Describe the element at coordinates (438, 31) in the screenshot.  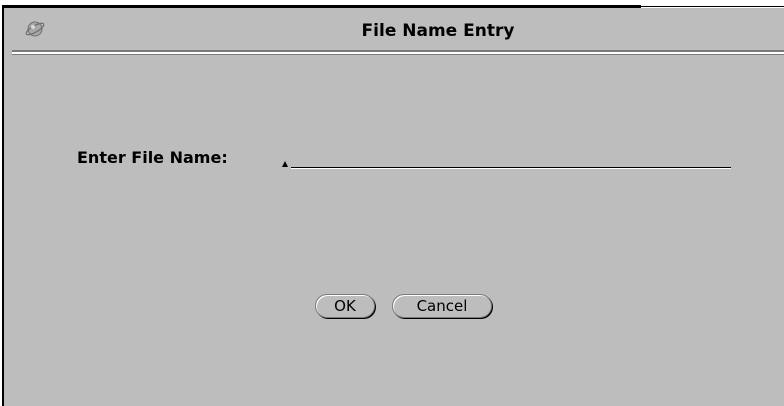
I see `window-title: File Name Entry` at that location.